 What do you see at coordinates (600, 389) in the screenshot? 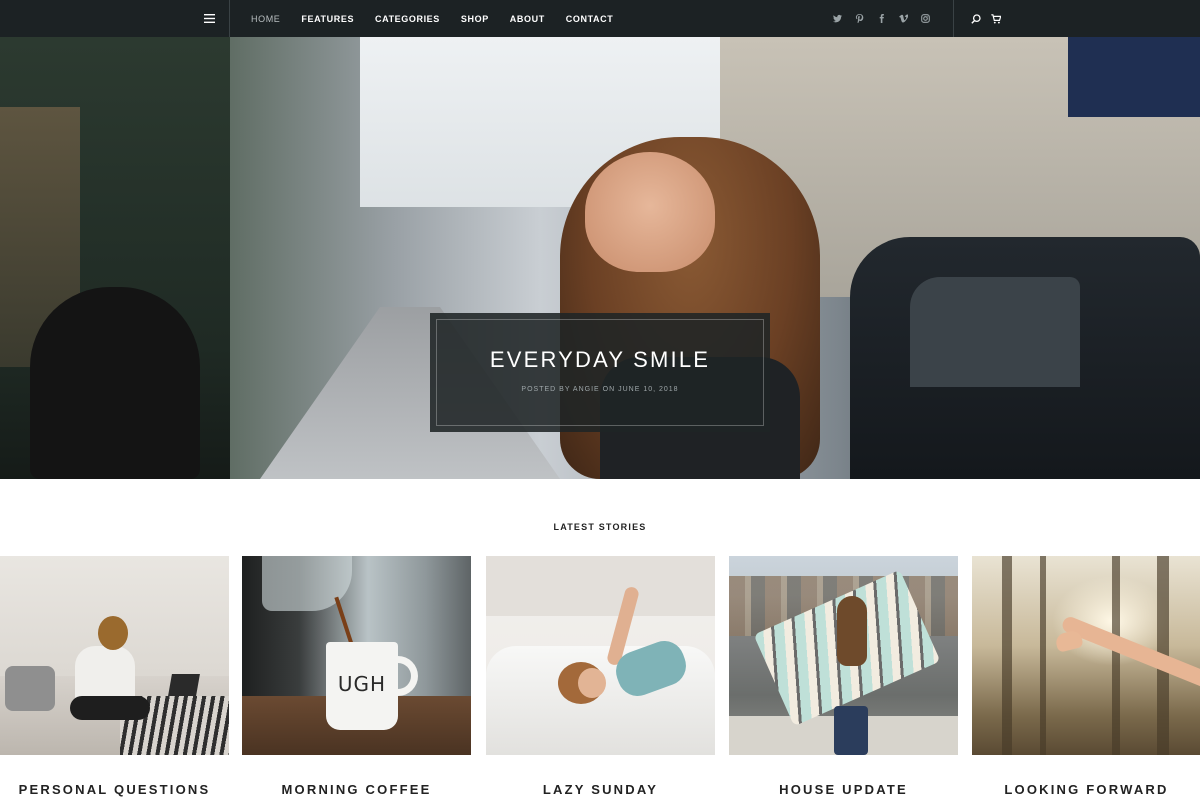
I see `hero-post-meta: POSTED BY ANGIE ON JUNE 10, 2018` at bounding box center [600, 389].